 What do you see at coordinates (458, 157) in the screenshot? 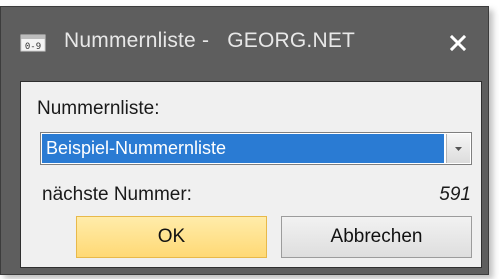
I see `chevron-down-icon` at bounding box center [458, 157].